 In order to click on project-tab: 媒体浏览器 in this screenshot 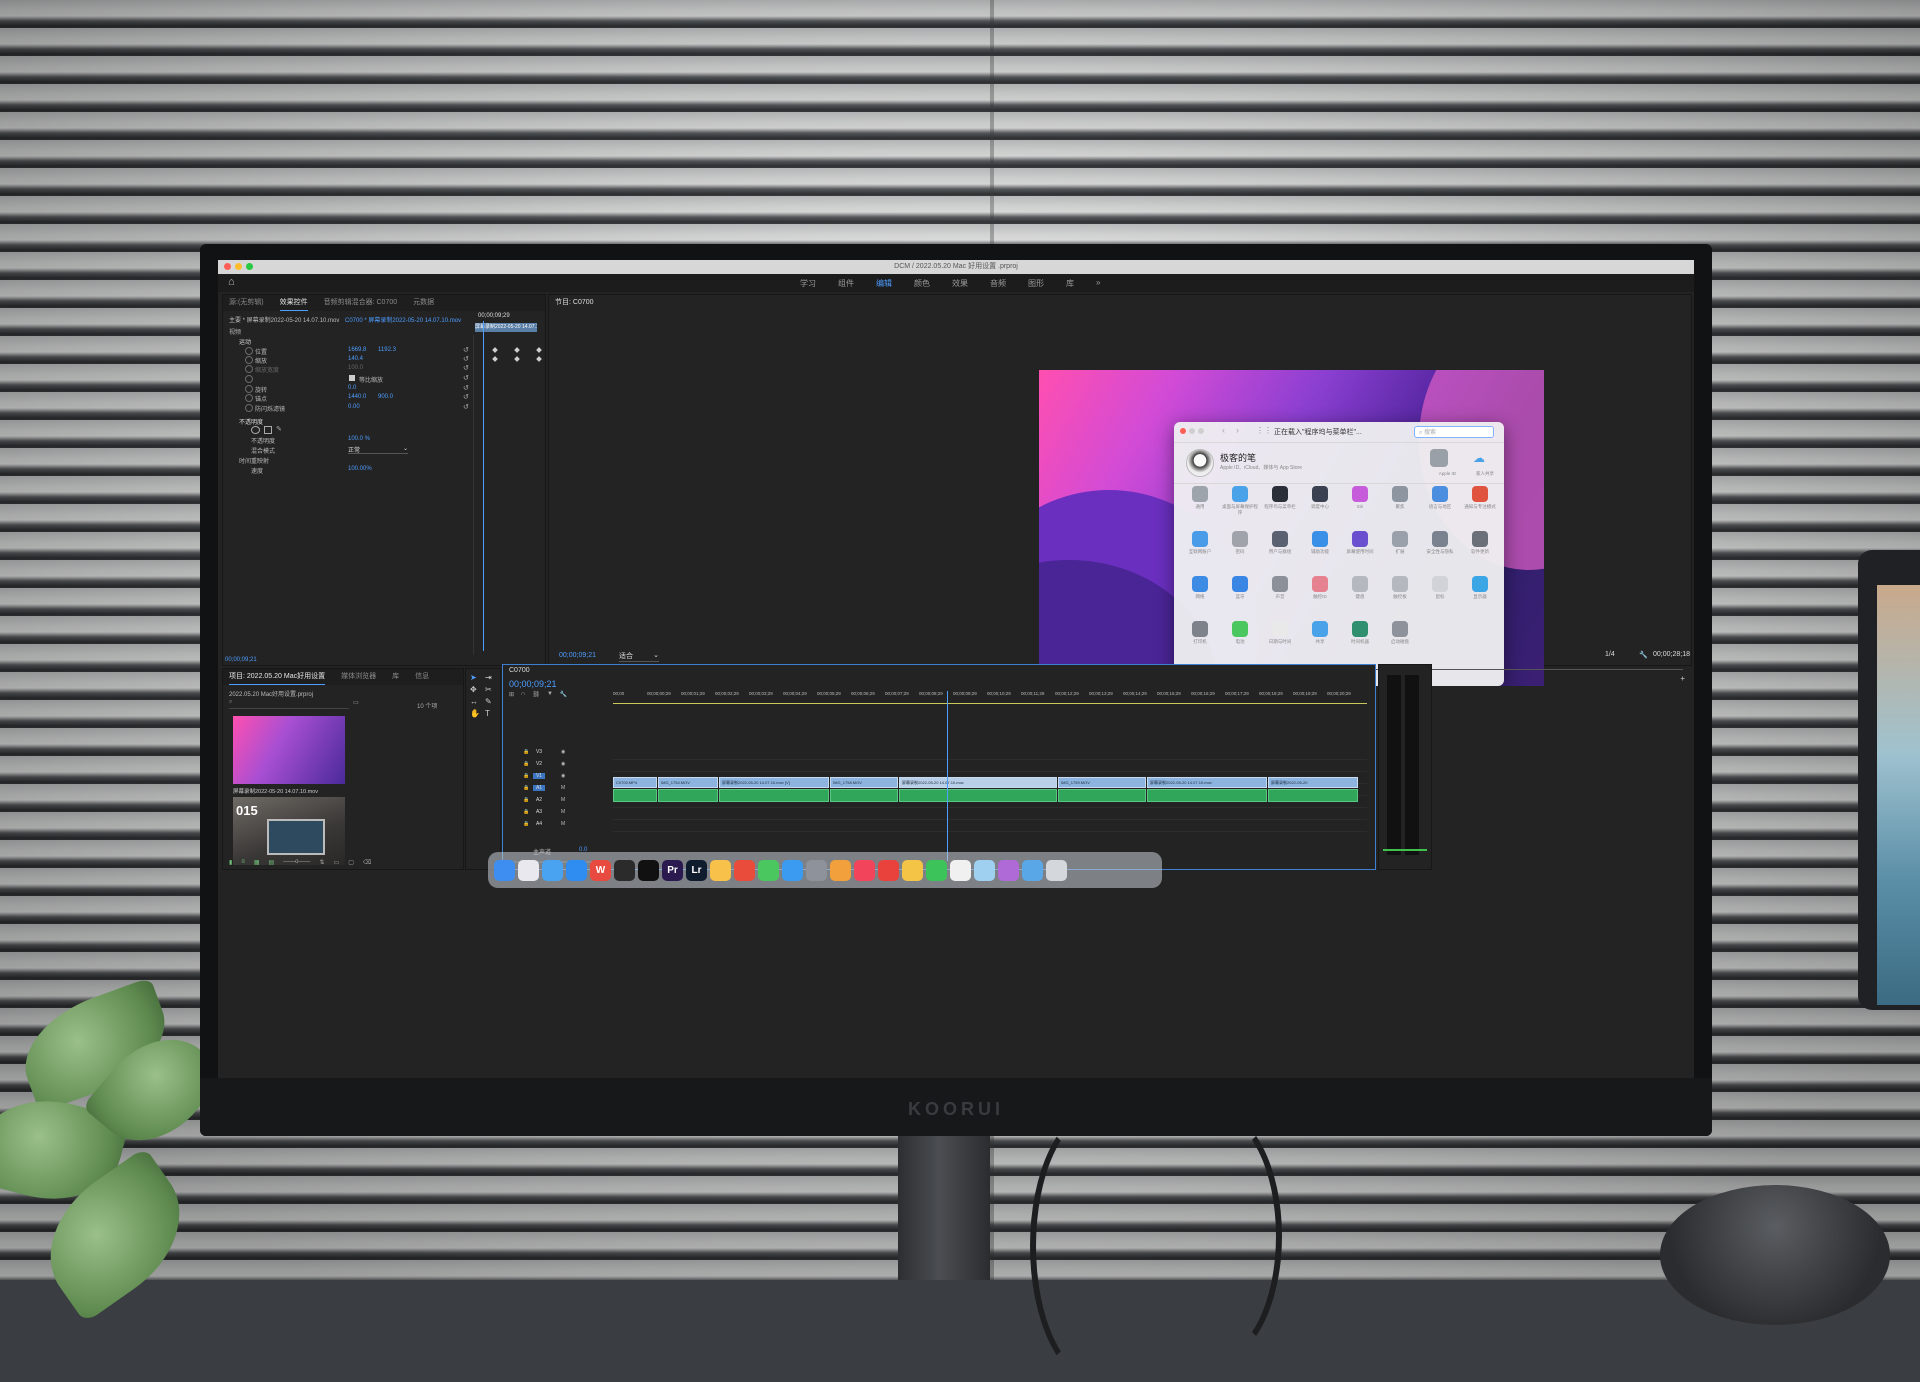, I will do `click(358, 677)`.